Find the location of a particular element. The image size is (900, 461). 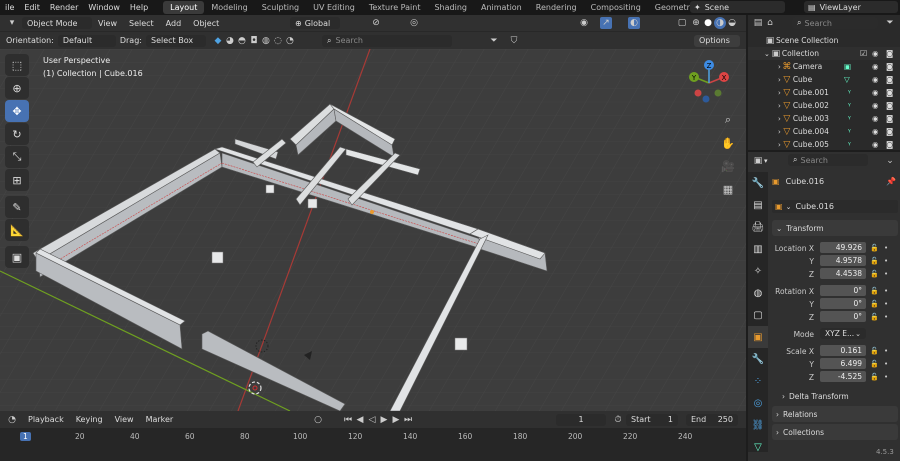

mode-dropdown: Object Mode is located at coordinates (57, 23).